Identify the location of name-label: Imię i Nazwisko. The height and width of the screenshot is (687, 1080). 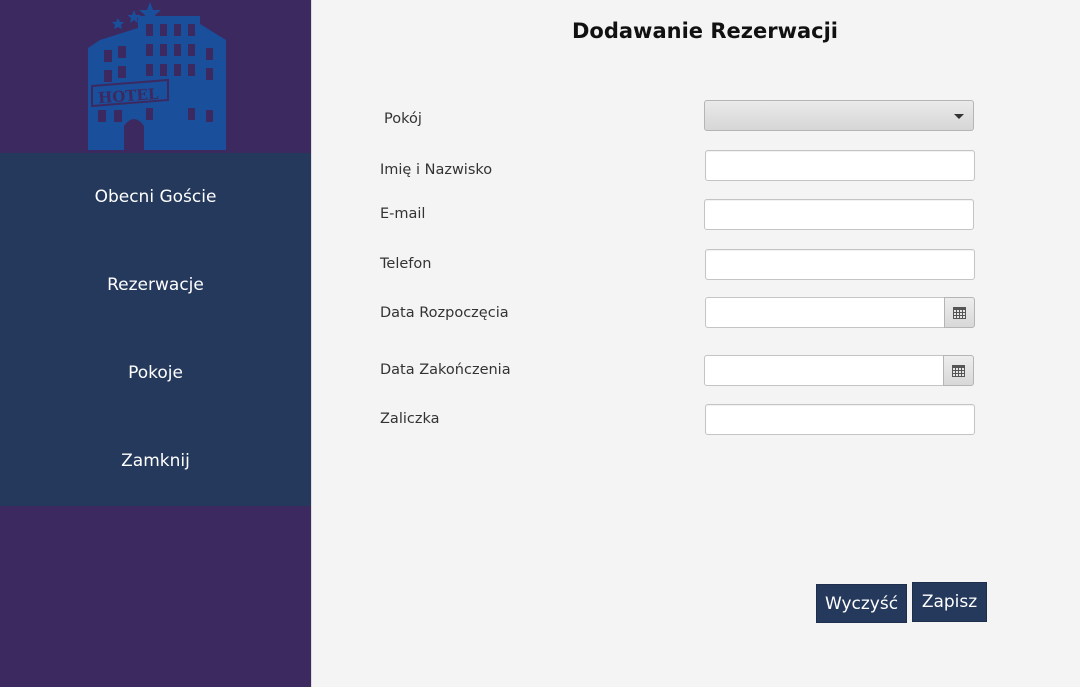
(436, 170).